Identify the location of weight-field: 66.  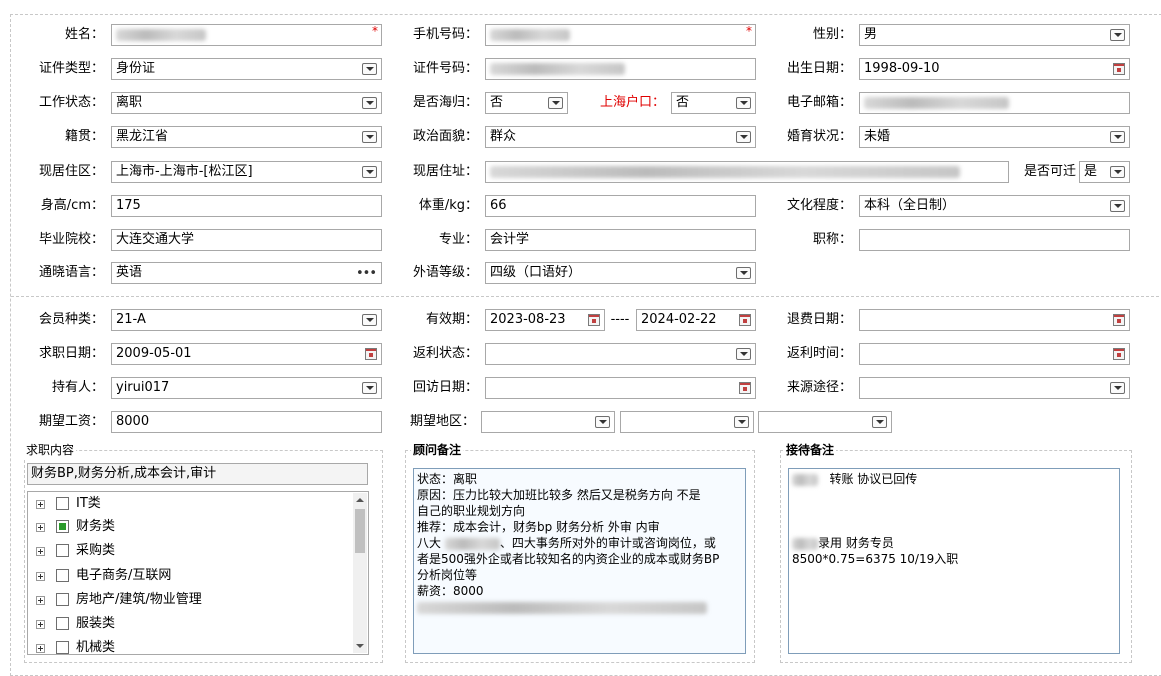
(620, 206).